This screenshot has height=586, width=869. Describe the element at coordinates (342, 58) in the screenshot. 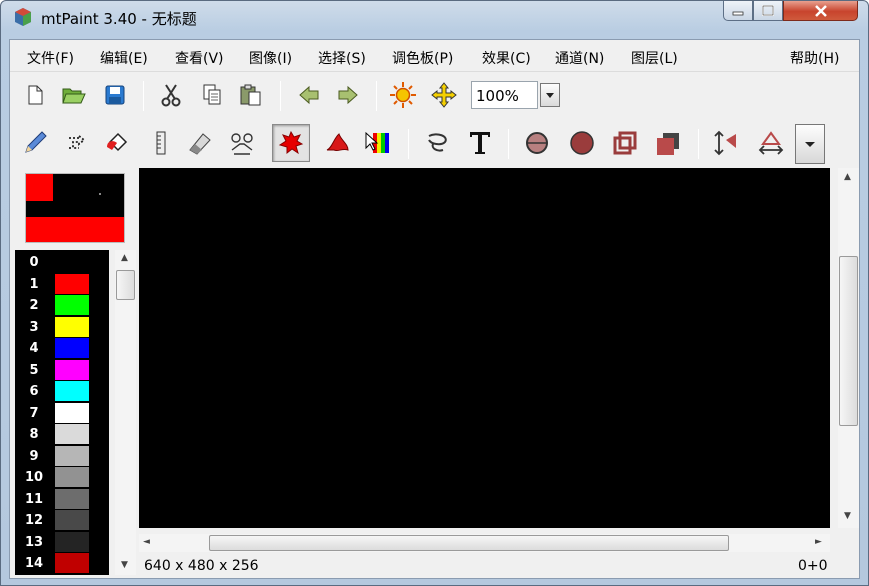

I see `menu-select: 选择(S)` at that location.